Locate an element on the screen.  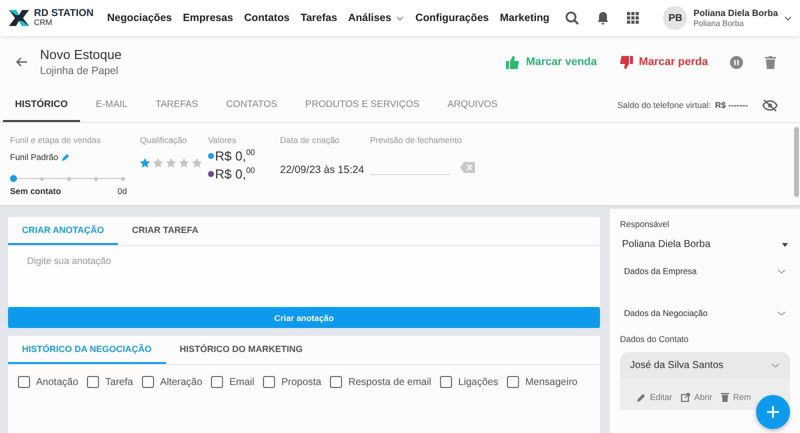
owner-select: Poliana Diela Borba is located at coordinates (705, 239).